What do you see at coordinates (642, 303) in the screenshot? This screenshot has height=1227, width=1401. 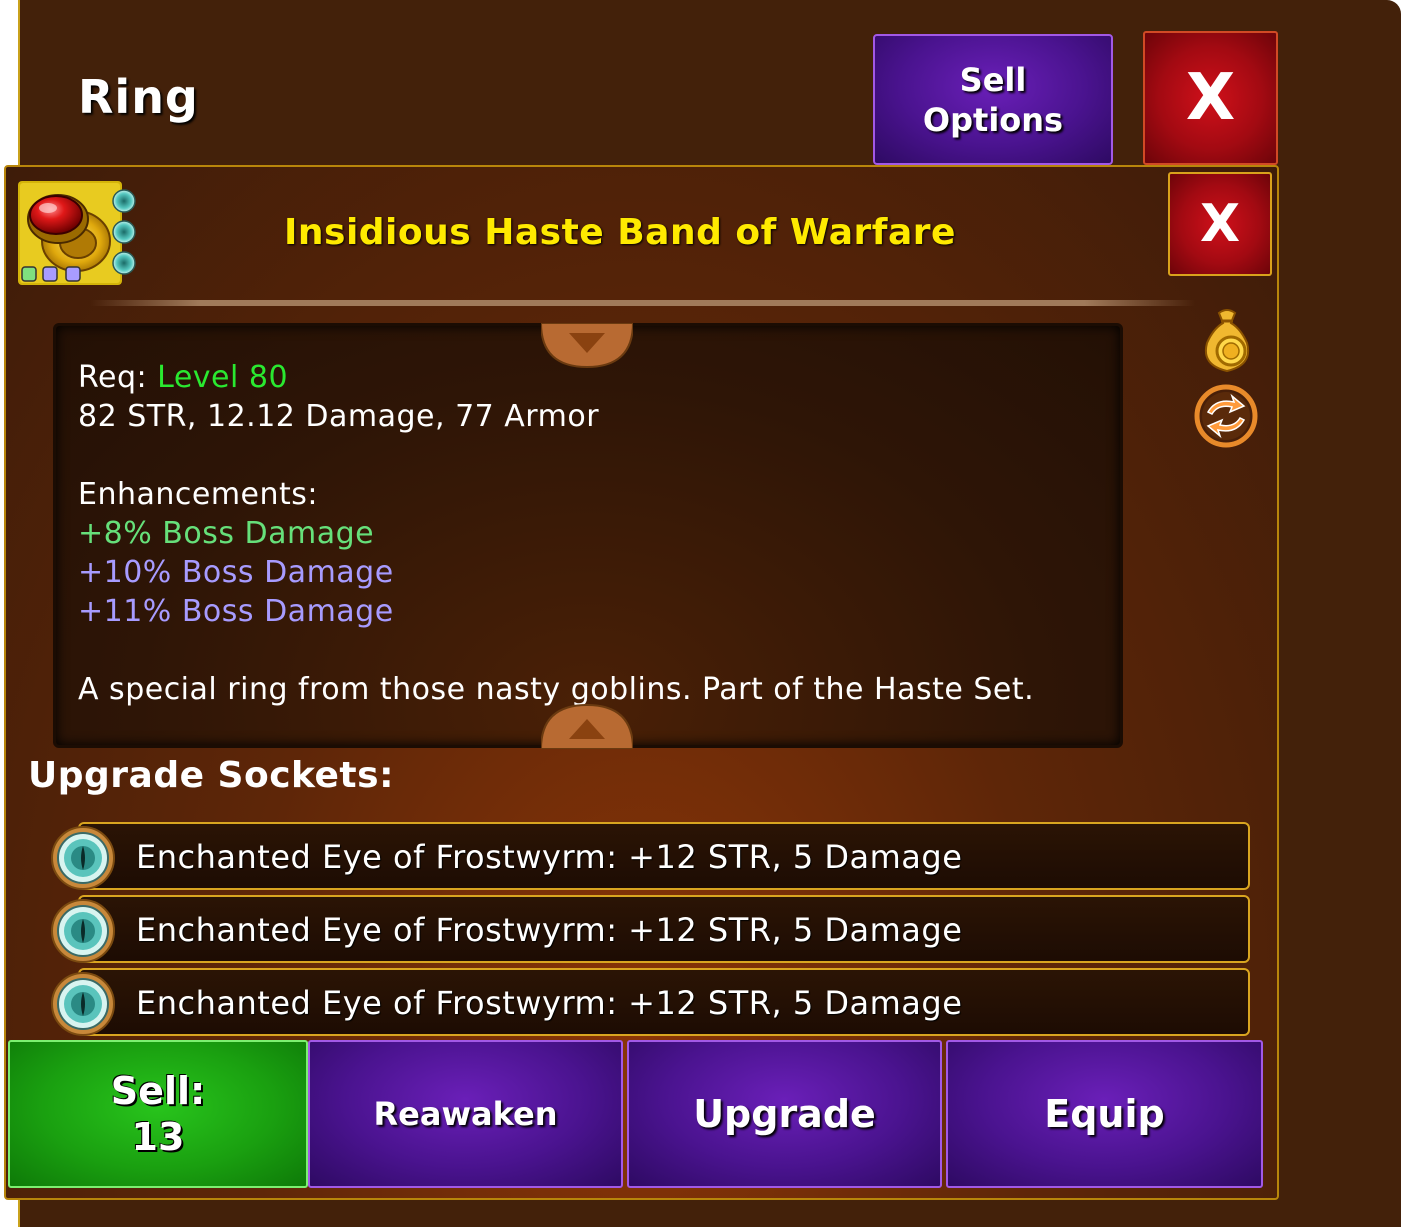 I see `divider` at bounding box center [642, 303].